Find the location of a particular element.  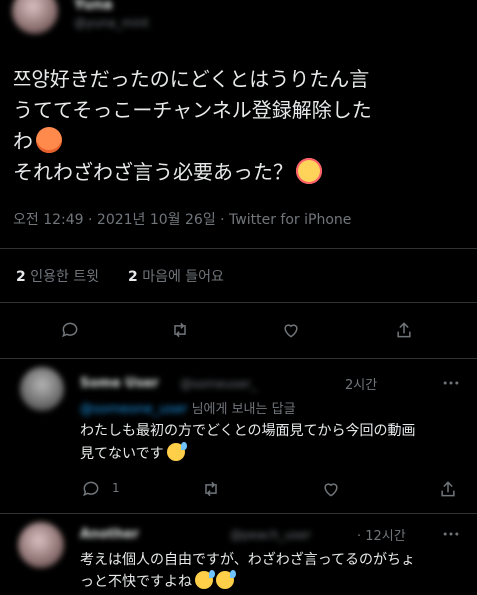

retweet-count: 2 is located at coordinates (21, 277).